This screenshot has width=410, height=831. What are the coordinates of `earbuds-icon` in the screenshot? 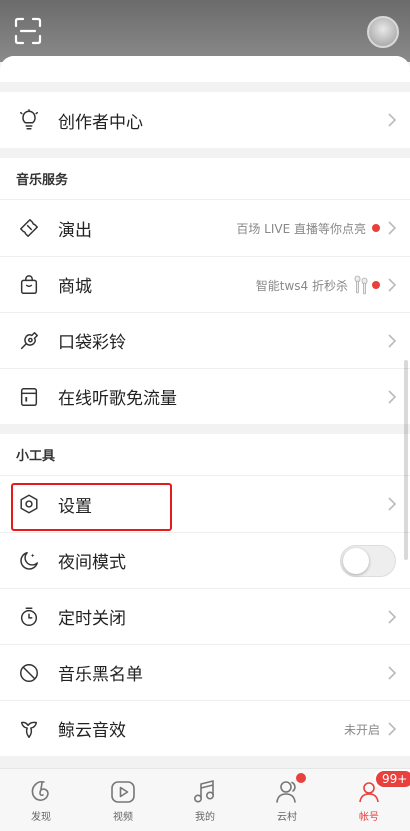 It's located at (361, 285).